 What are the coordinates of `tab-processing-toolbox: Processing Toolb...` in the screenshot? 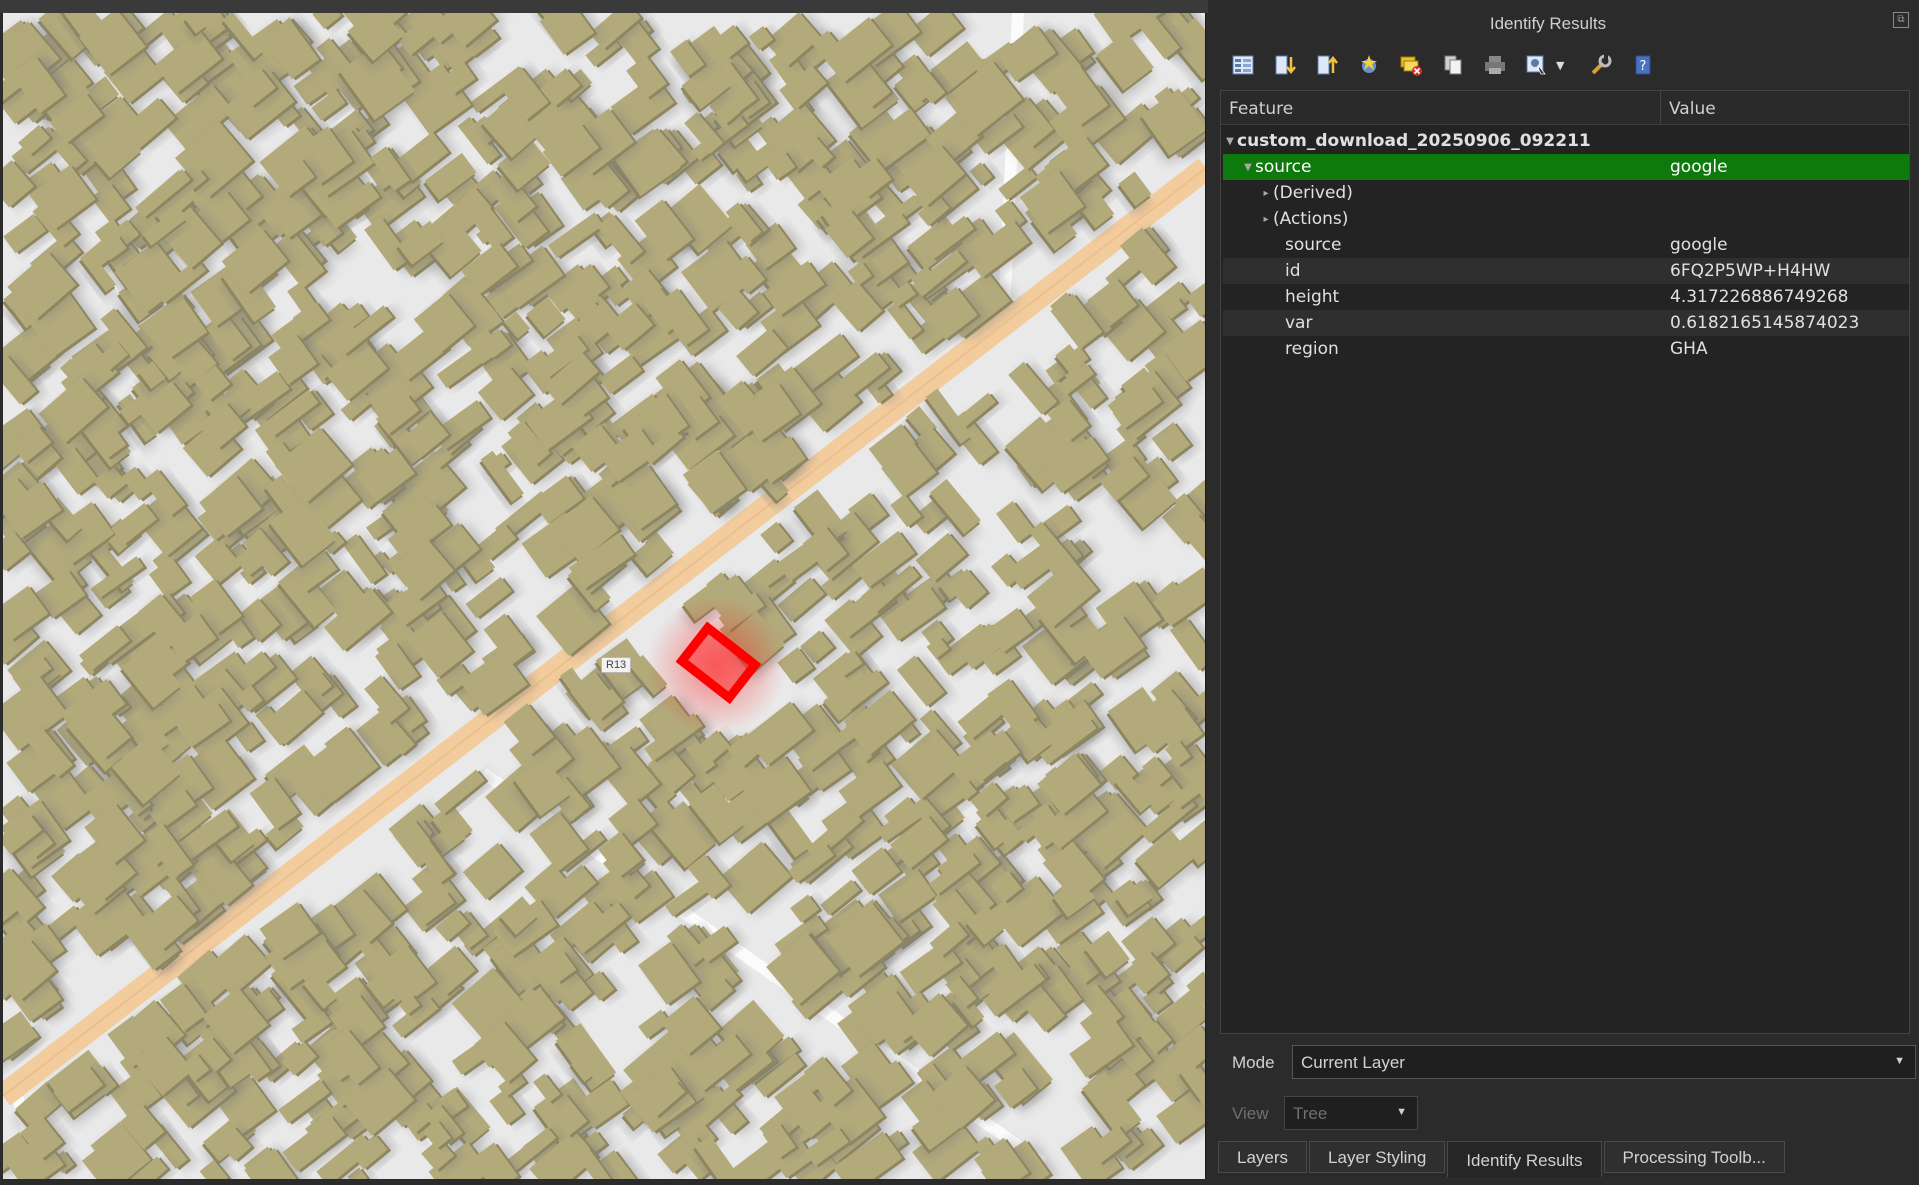 It's located at (1694, 1157).